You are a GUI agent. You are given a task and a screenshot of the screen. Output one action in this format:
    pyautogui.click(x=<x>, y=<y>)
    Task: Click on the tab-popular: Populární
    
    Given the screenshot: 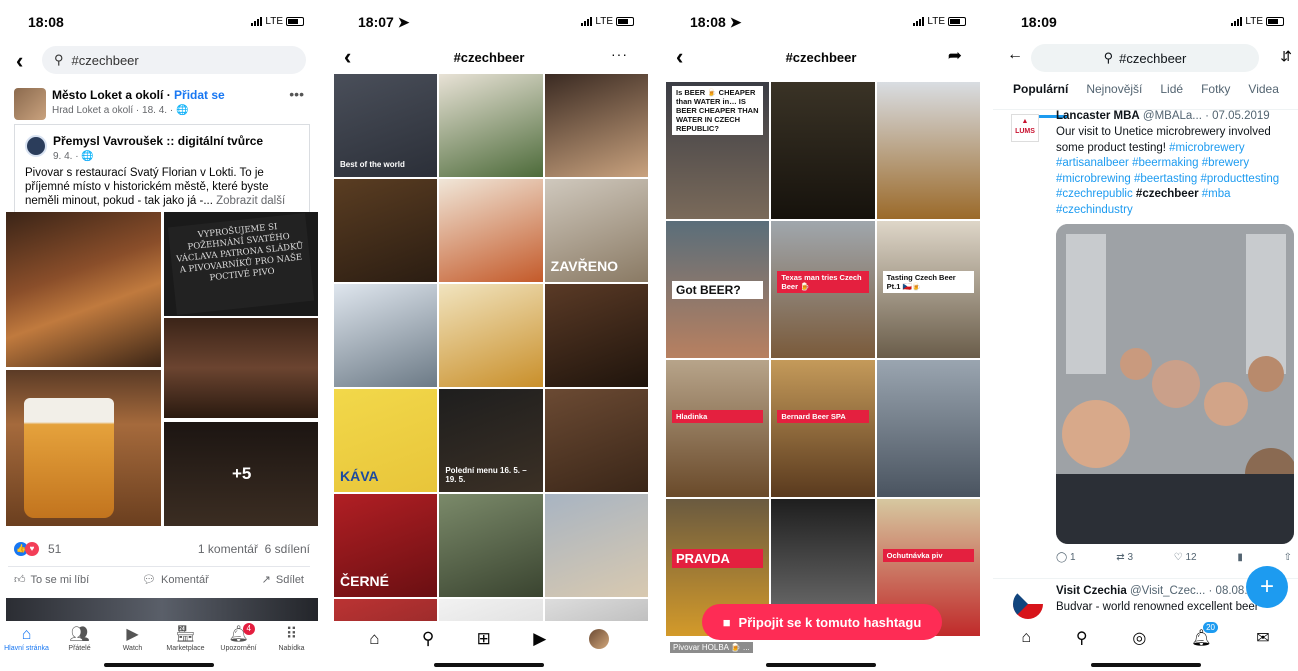 What is the action you would take?
    pyautogui.click(x=1041, y=99)
    